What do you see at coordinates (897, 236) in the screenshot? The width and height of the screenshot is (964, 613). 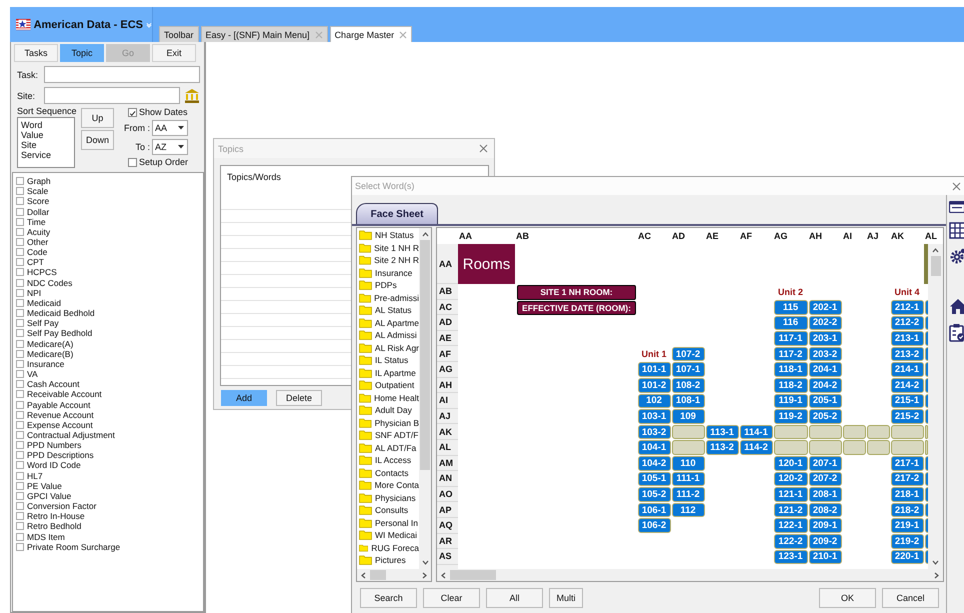 I see `column-header: AK` at bounding box center [897, 236].